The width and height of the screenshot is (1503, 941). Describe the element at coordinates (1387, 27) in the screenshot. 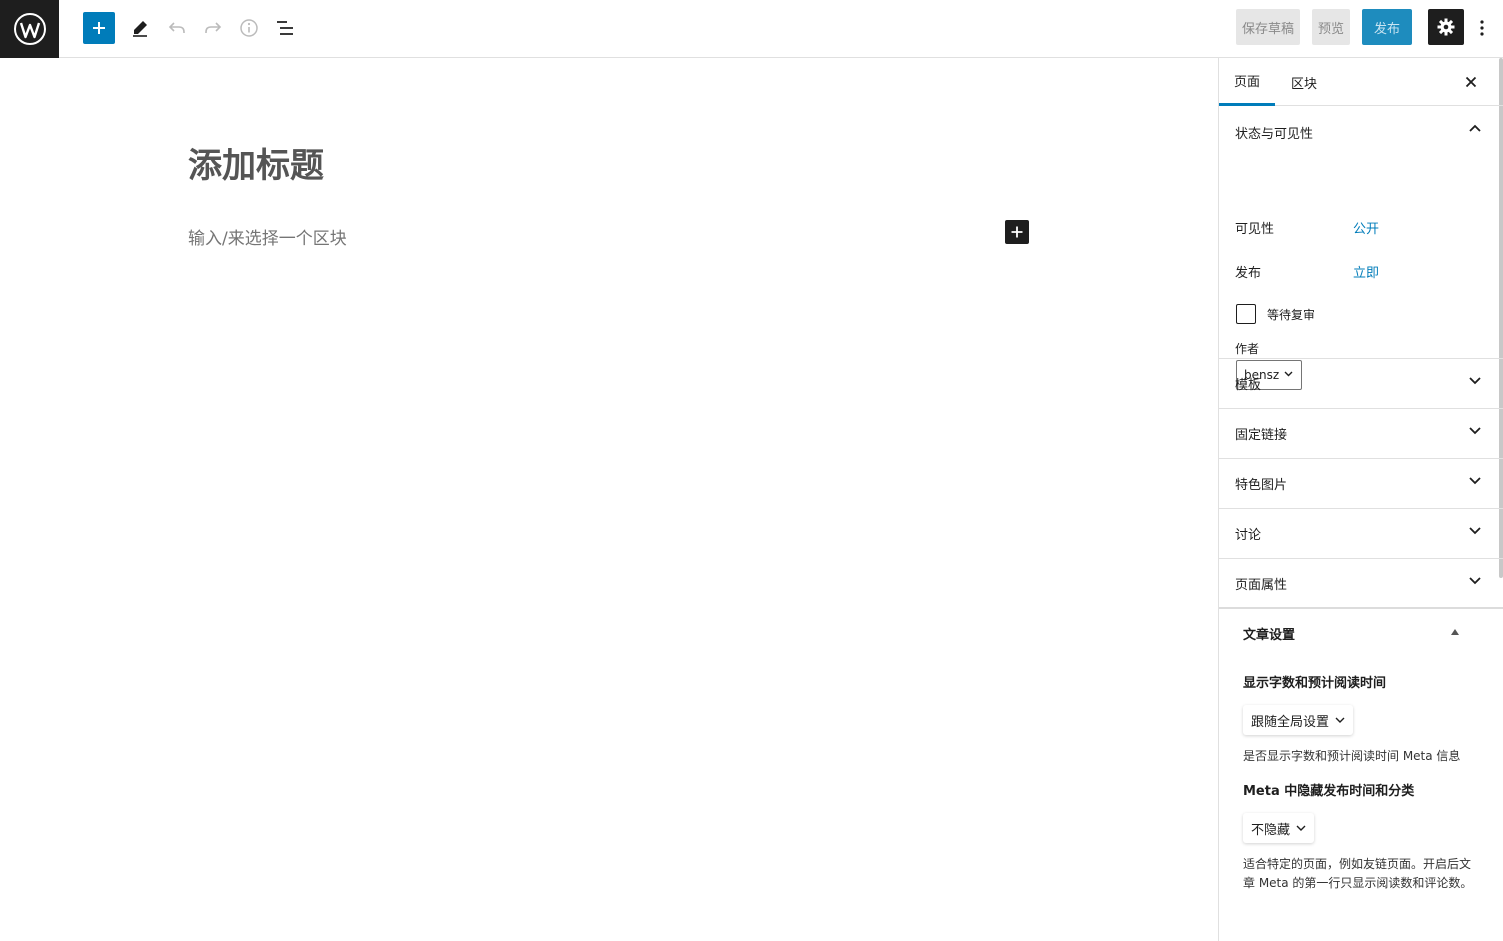

I see `publish-button: 发布` at that location.